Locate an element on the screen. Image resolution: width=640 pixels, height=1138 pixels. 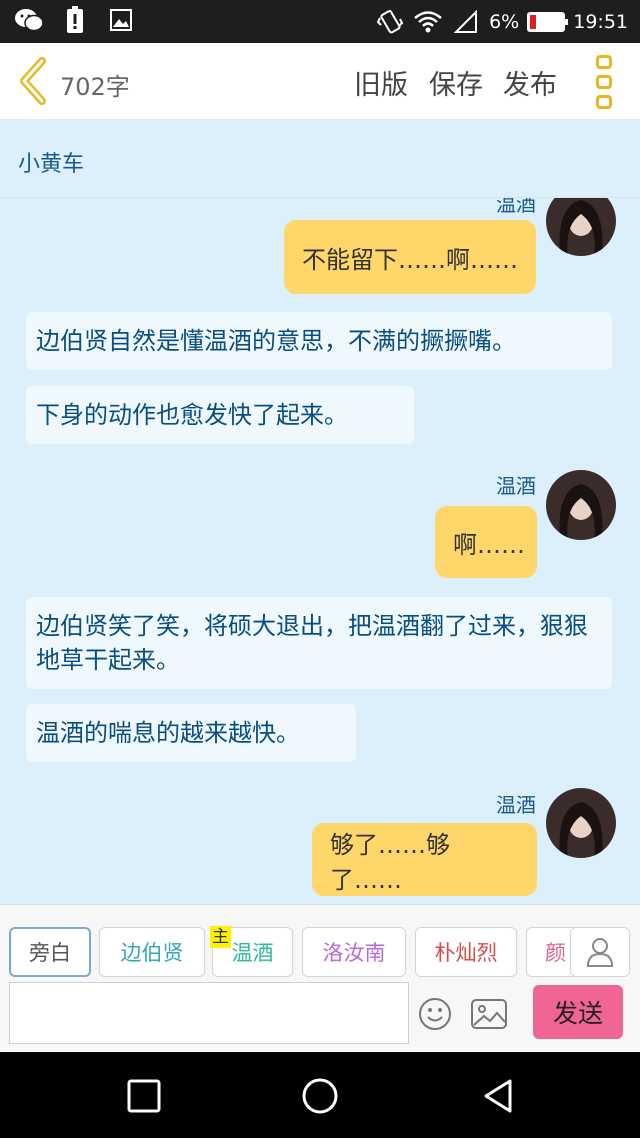
role-chanyeol: 朴灿烈 is located at coordinates (466, 952).